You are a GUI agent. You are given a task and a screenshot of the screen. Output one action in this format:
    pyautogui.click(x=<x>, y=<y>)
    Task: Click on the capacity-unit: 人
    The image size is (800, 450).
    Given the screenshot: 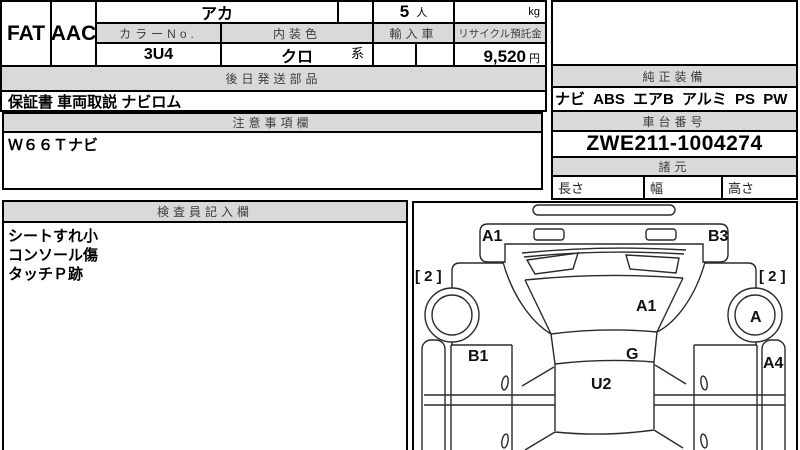 What is the action you would take?
    pyautogui.click(x=422, y=13)
    